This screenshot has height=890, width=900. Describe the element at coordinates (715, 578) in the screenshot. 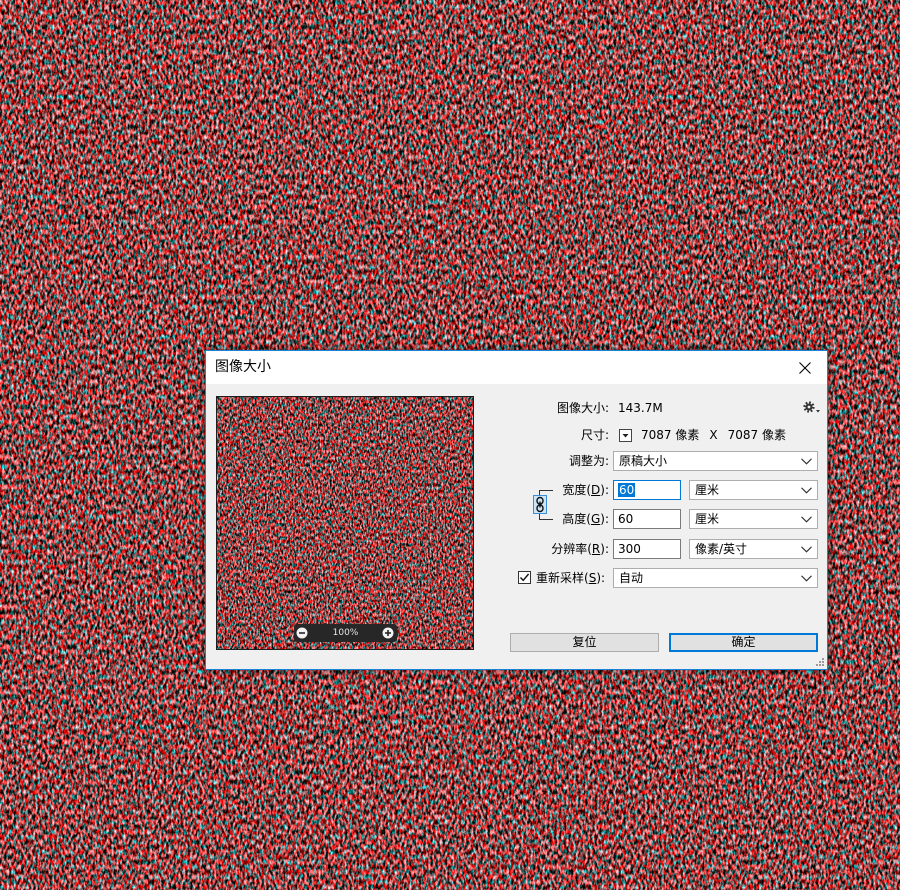

I see `resample-method-select: 自动` at that location.